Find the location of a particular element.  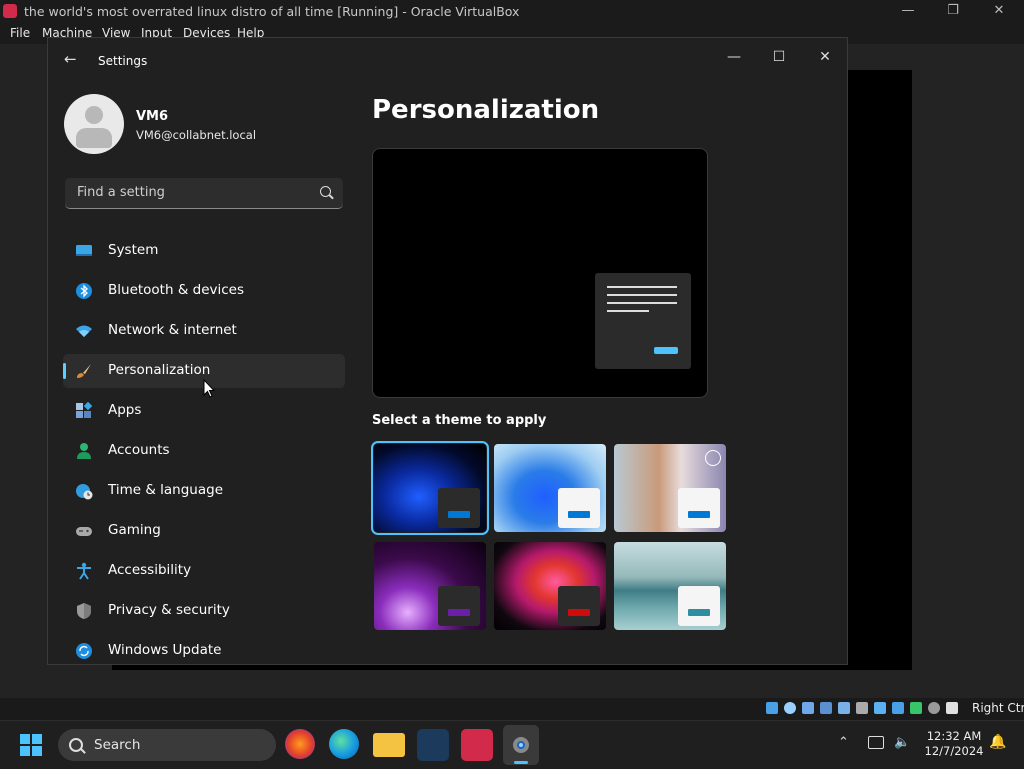

mouse-cursor-icon is located at coordinates (209, 388).